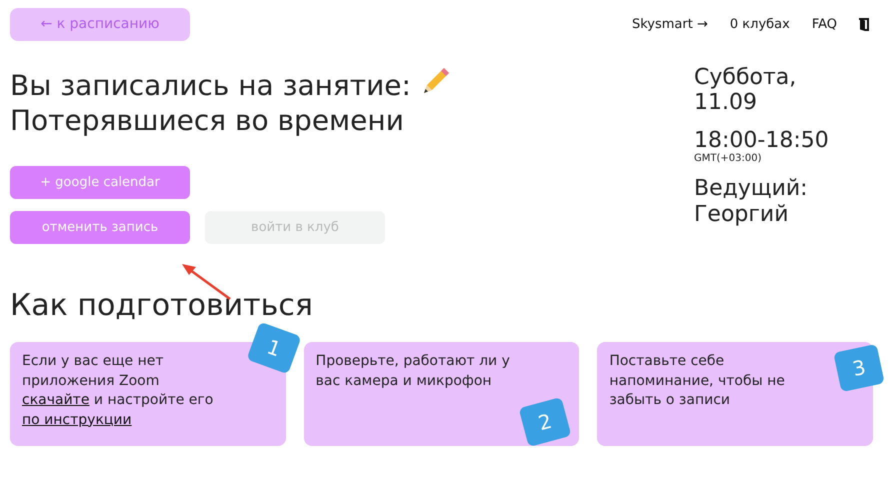  Describe the element at coordinates (413, 371) in the screenshot. I see `step-text: Проверьте, работают ли у вас камера и микрофон` at that location.